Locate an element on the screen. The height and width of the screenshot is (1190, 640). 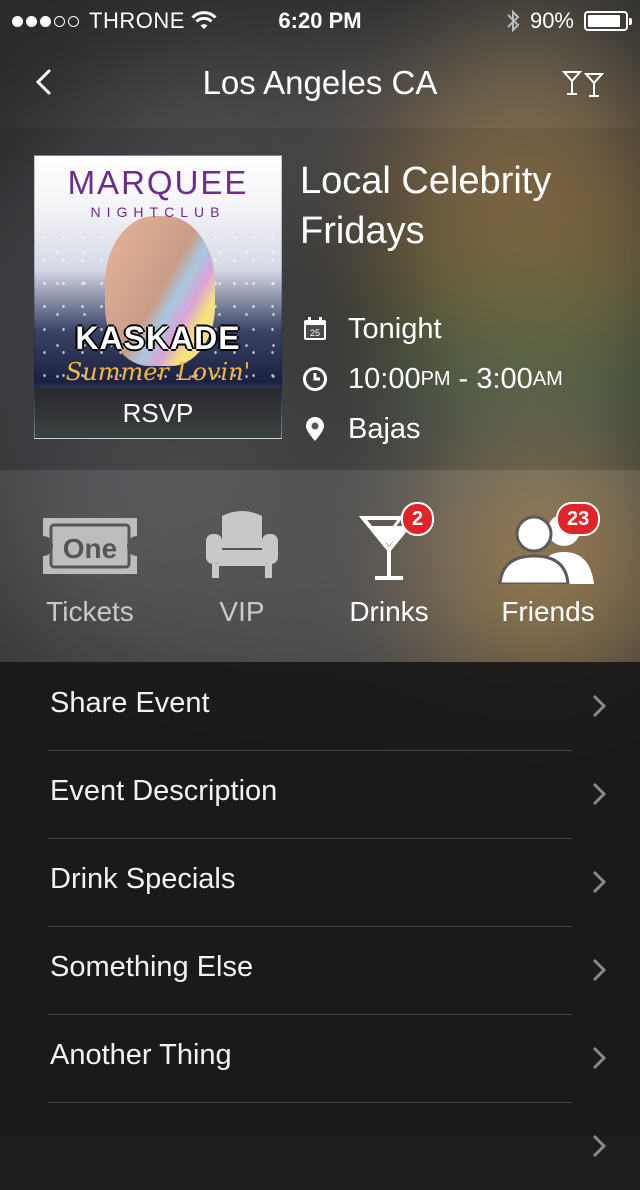
battery-icon is located at coordinates (608, 21).